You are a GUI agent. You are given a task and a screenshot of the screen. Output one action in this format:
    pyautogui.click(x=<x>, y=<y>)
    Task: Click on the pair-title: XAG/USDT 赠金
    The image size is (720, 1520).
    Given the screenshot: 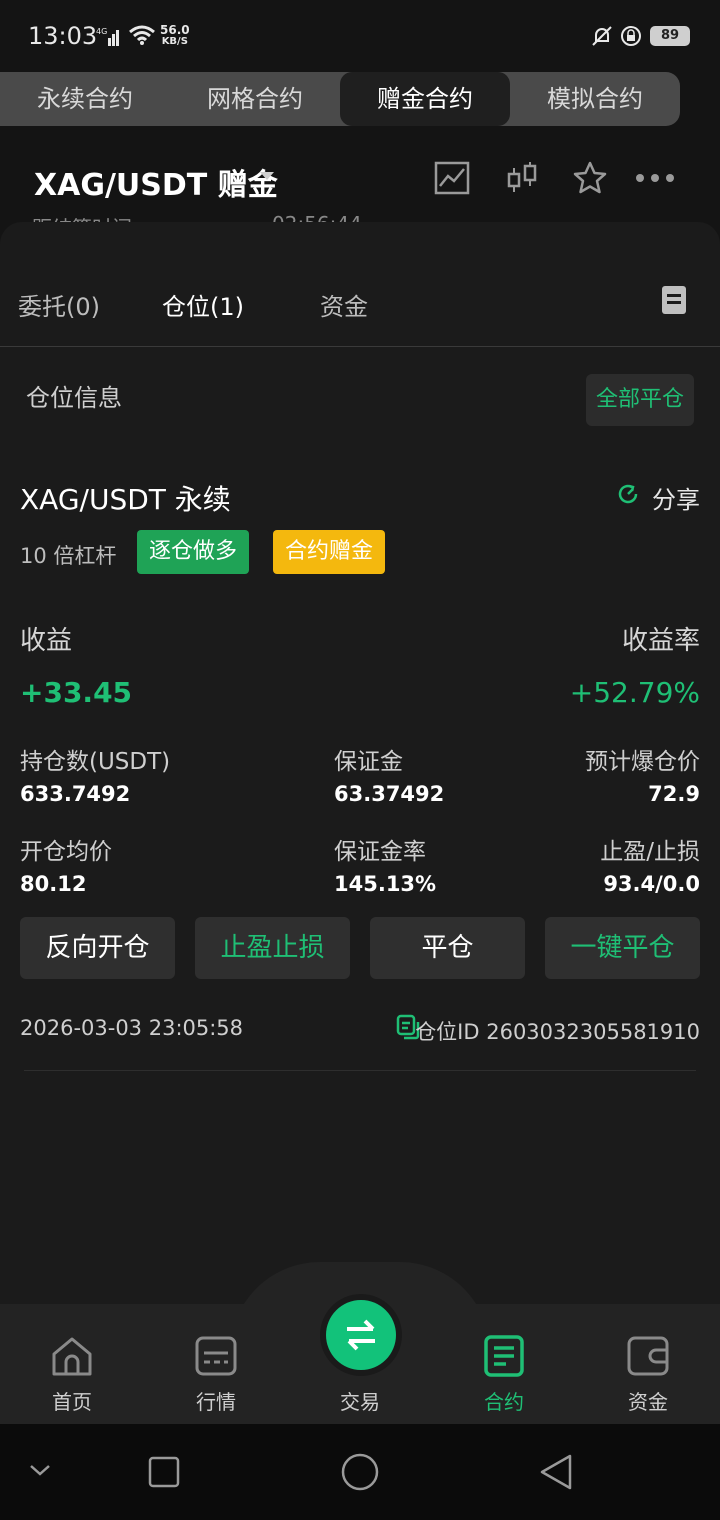 What is the action you would take?
    pyautogui.click(x=156, y=182)
    